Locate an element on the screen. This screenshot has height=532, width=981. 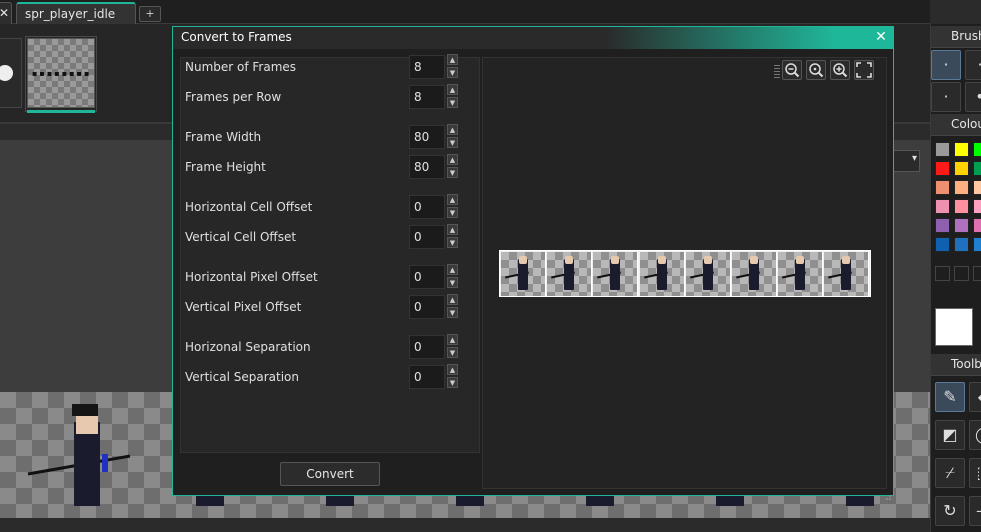
brushes-panel-header: Brushes is located at coordinates (956, 37).